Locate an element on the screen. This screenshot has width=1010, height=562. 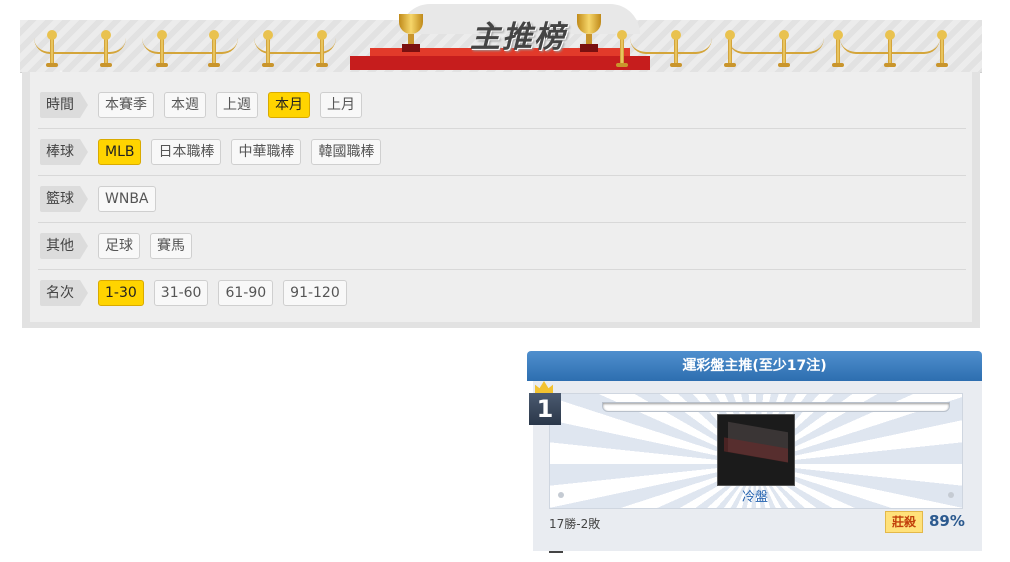
win-loss-record: 17勝-2敗 is located at coordinates (575, 524).